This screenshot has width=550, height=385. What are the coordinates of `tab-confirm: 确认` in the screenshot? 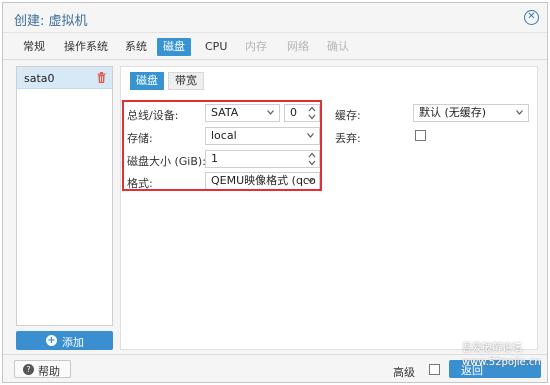 It's located at (338, 47).